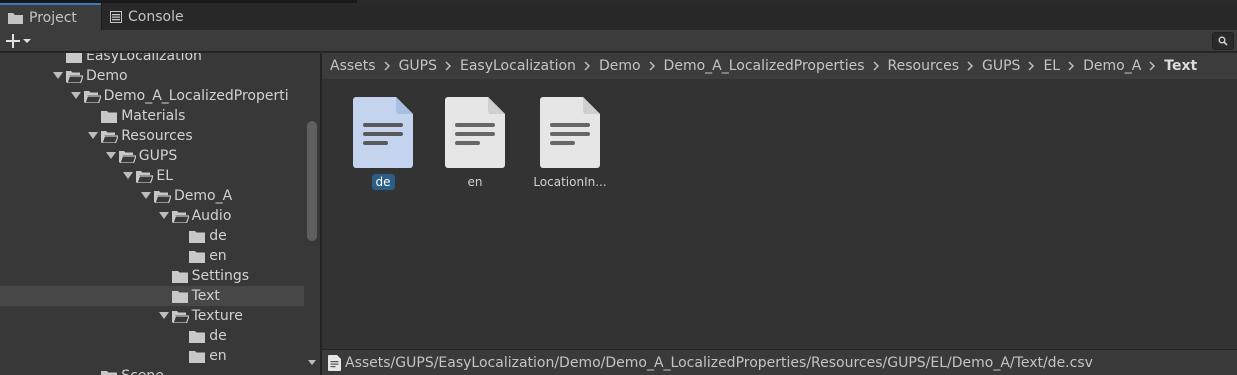  I want to click on window-edge, so click(797, 1).